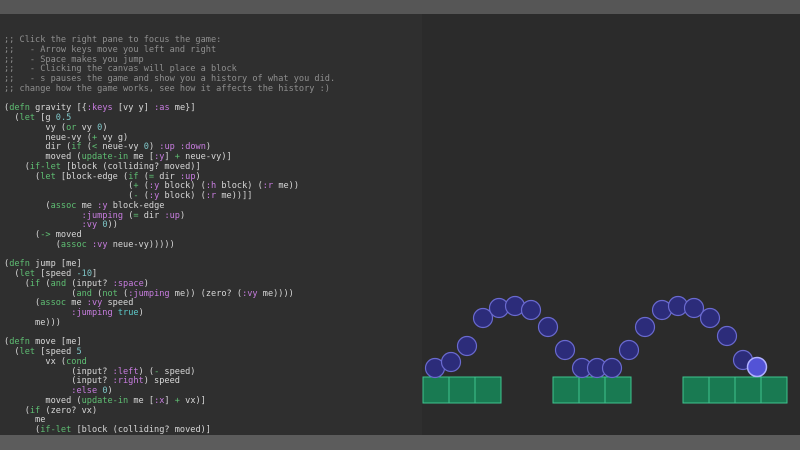  I want to click on code-token: :y, so click(154, 186).